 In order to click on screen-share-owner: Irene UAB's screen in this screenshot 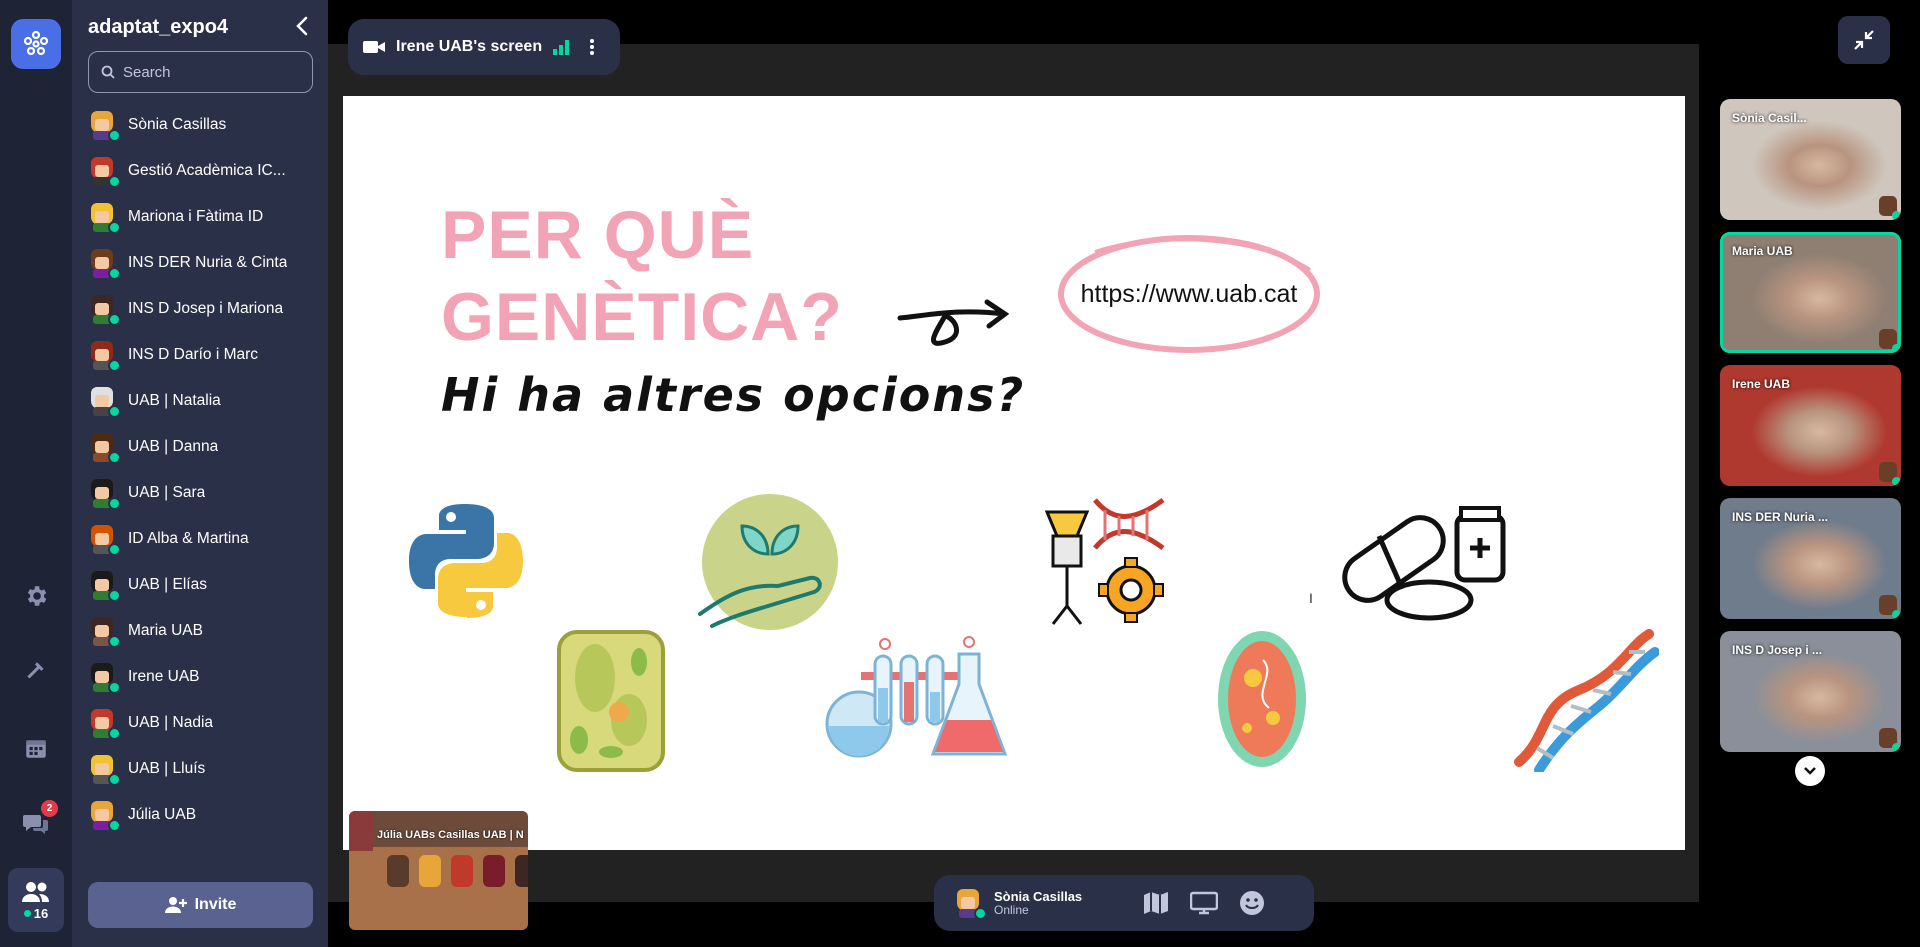, I will do `click(469, 46)`.